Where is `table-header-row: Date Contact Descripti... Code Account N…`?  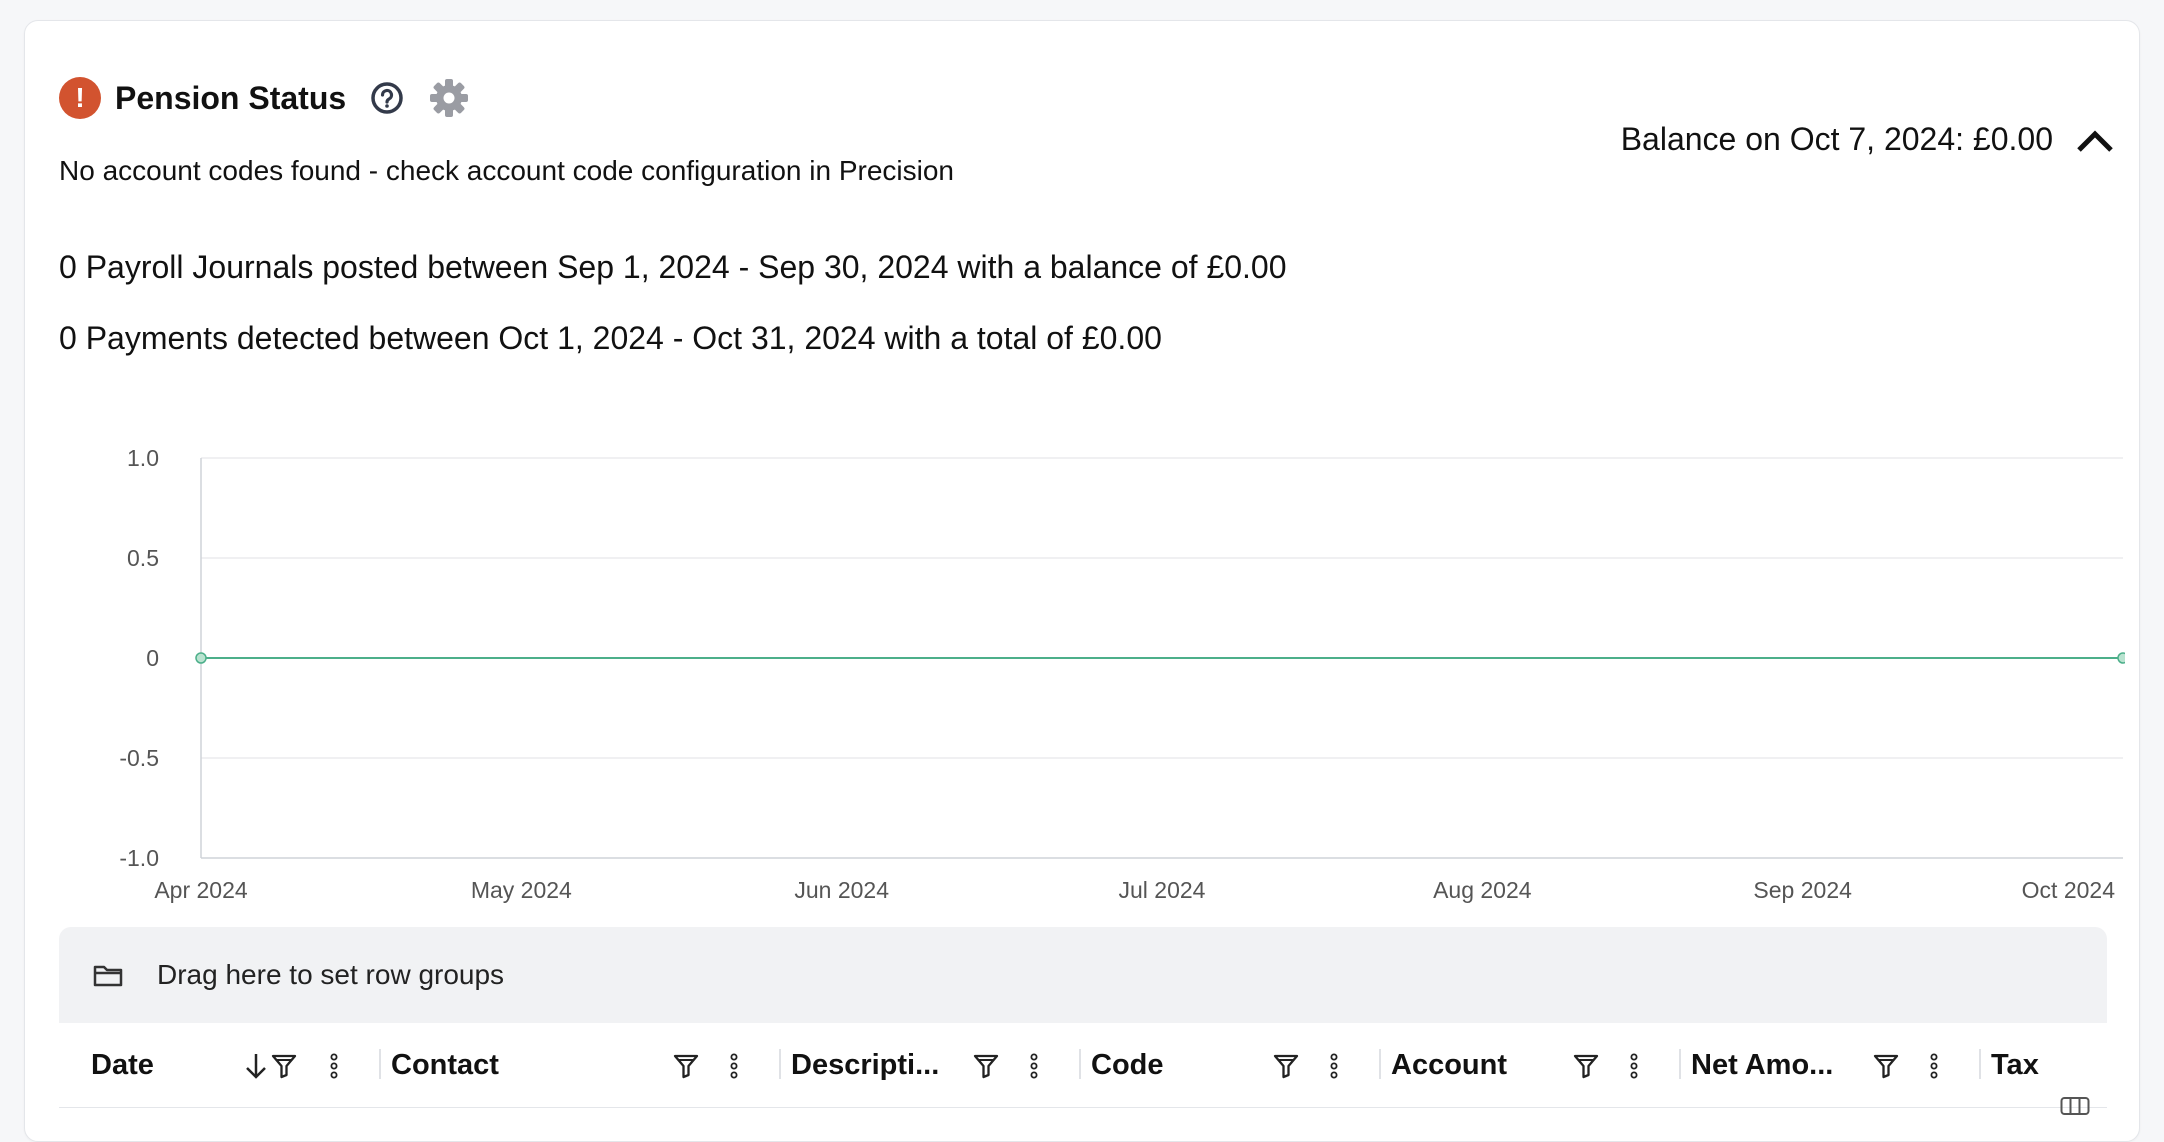 table-header-row: Date Contact Descripti... Code Account N… is located at coordinates (1083, 1065).